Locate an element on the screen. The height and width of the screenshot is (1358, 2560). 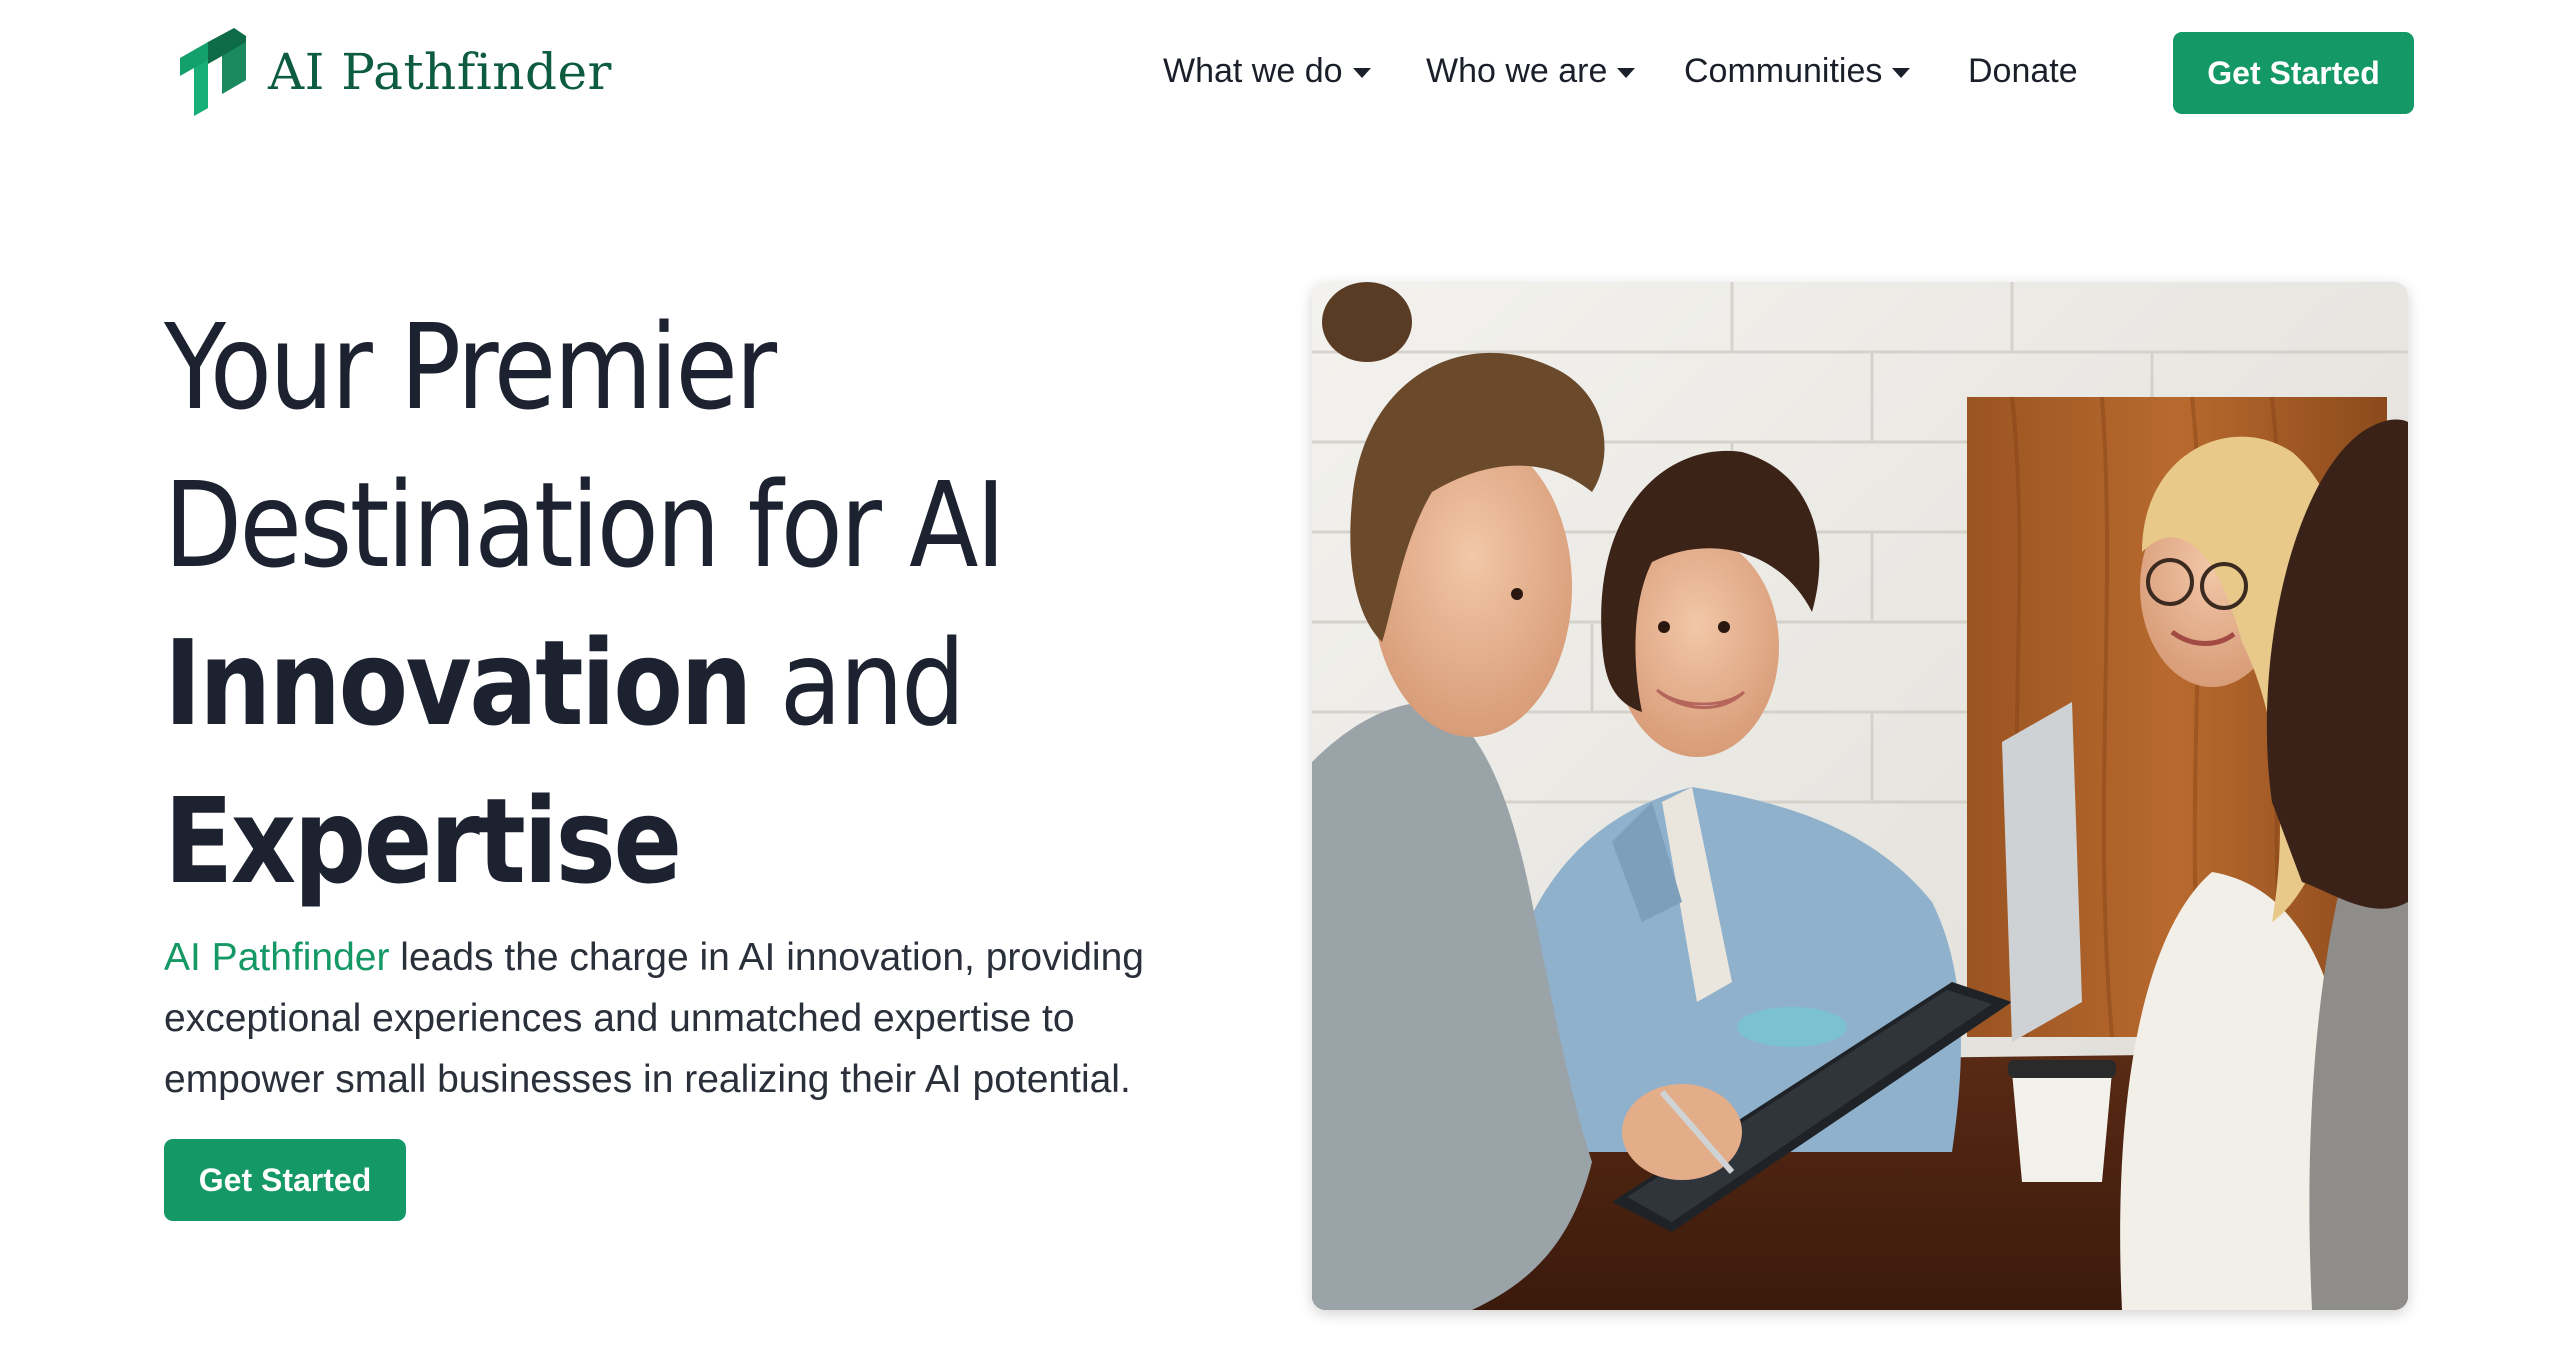
hero-title-line: Innovation and is located at coordinates (594, 683).